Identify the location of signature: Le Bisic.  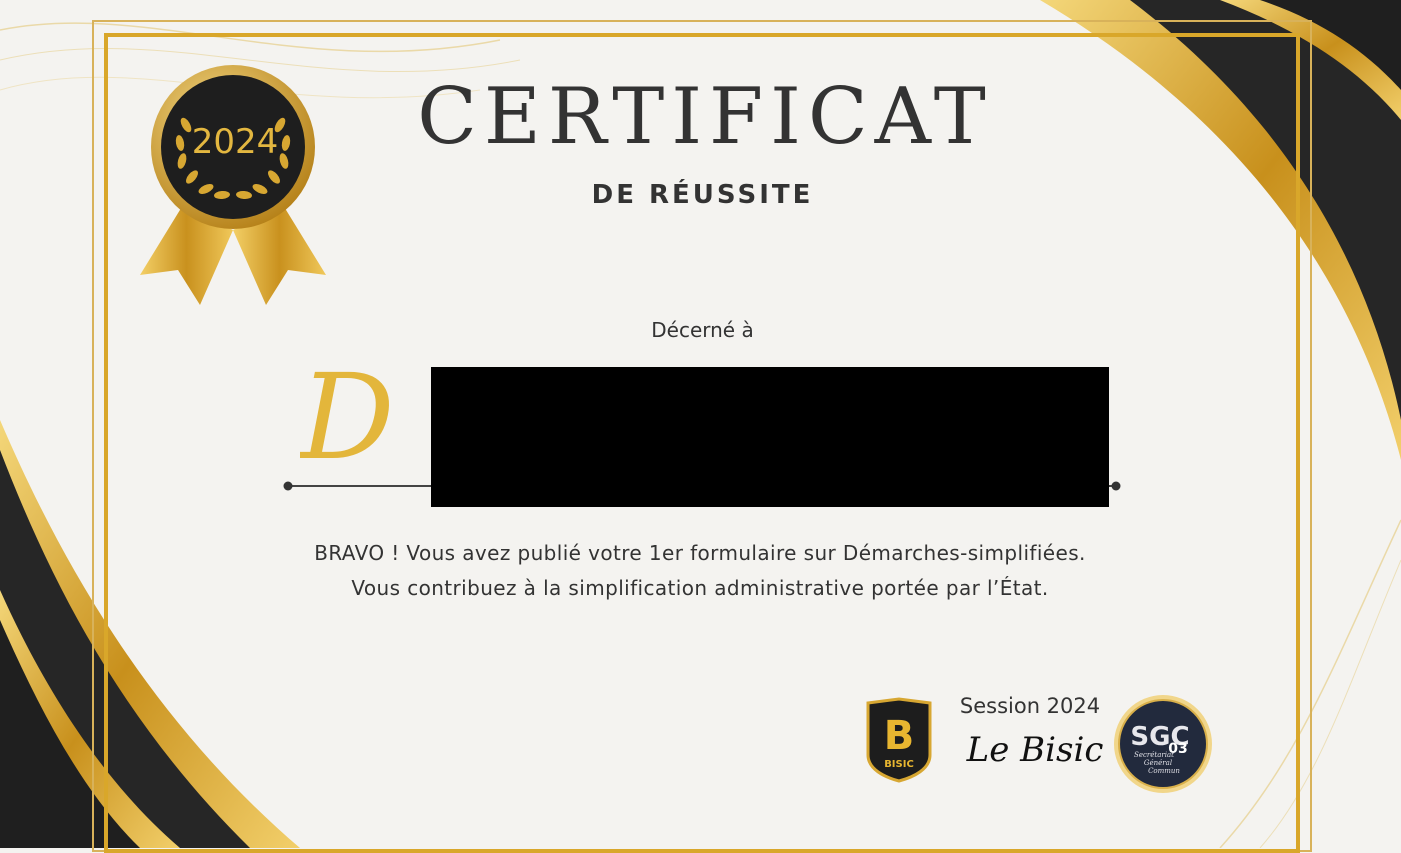
(1035, 750).